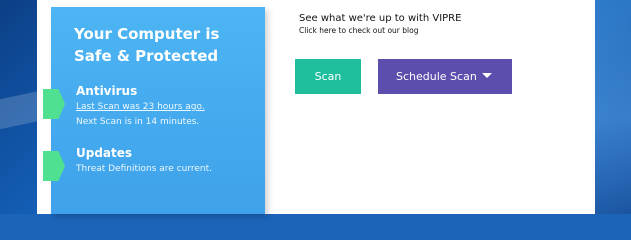 This screenshot has width=631, height=240. Describe the element at coordinates (54, 104) in the screenshot. I see `antivirus-status-marker-icon` at that location.